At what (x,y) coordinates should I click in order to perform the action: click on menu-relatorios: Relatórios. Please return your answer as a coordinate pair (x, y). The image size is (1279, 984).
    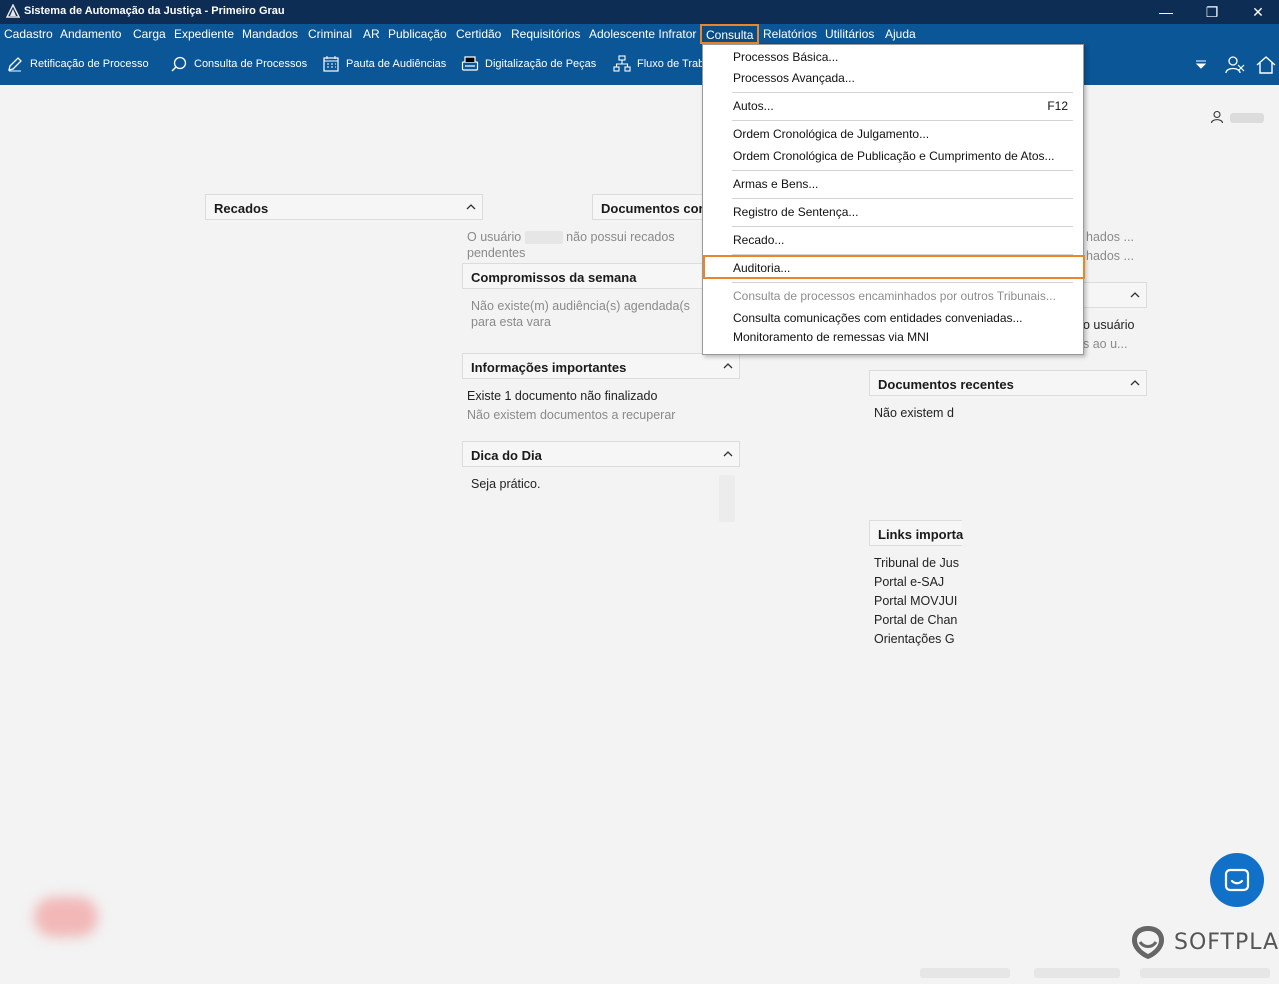
    Looking at the image, I should click on (790, 34).